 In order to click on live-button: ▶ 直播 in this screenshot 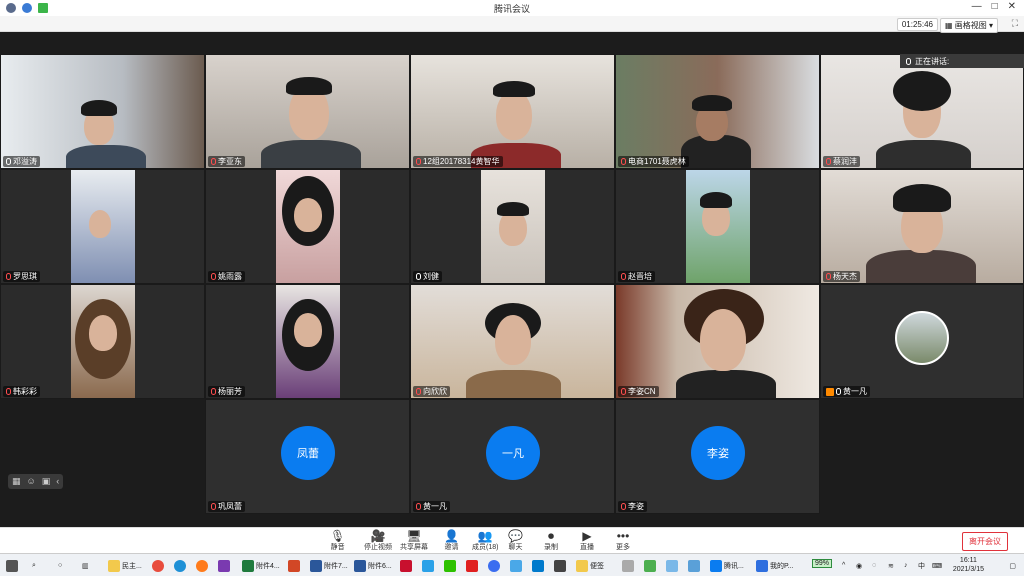, I will do `click(587, 541)`.